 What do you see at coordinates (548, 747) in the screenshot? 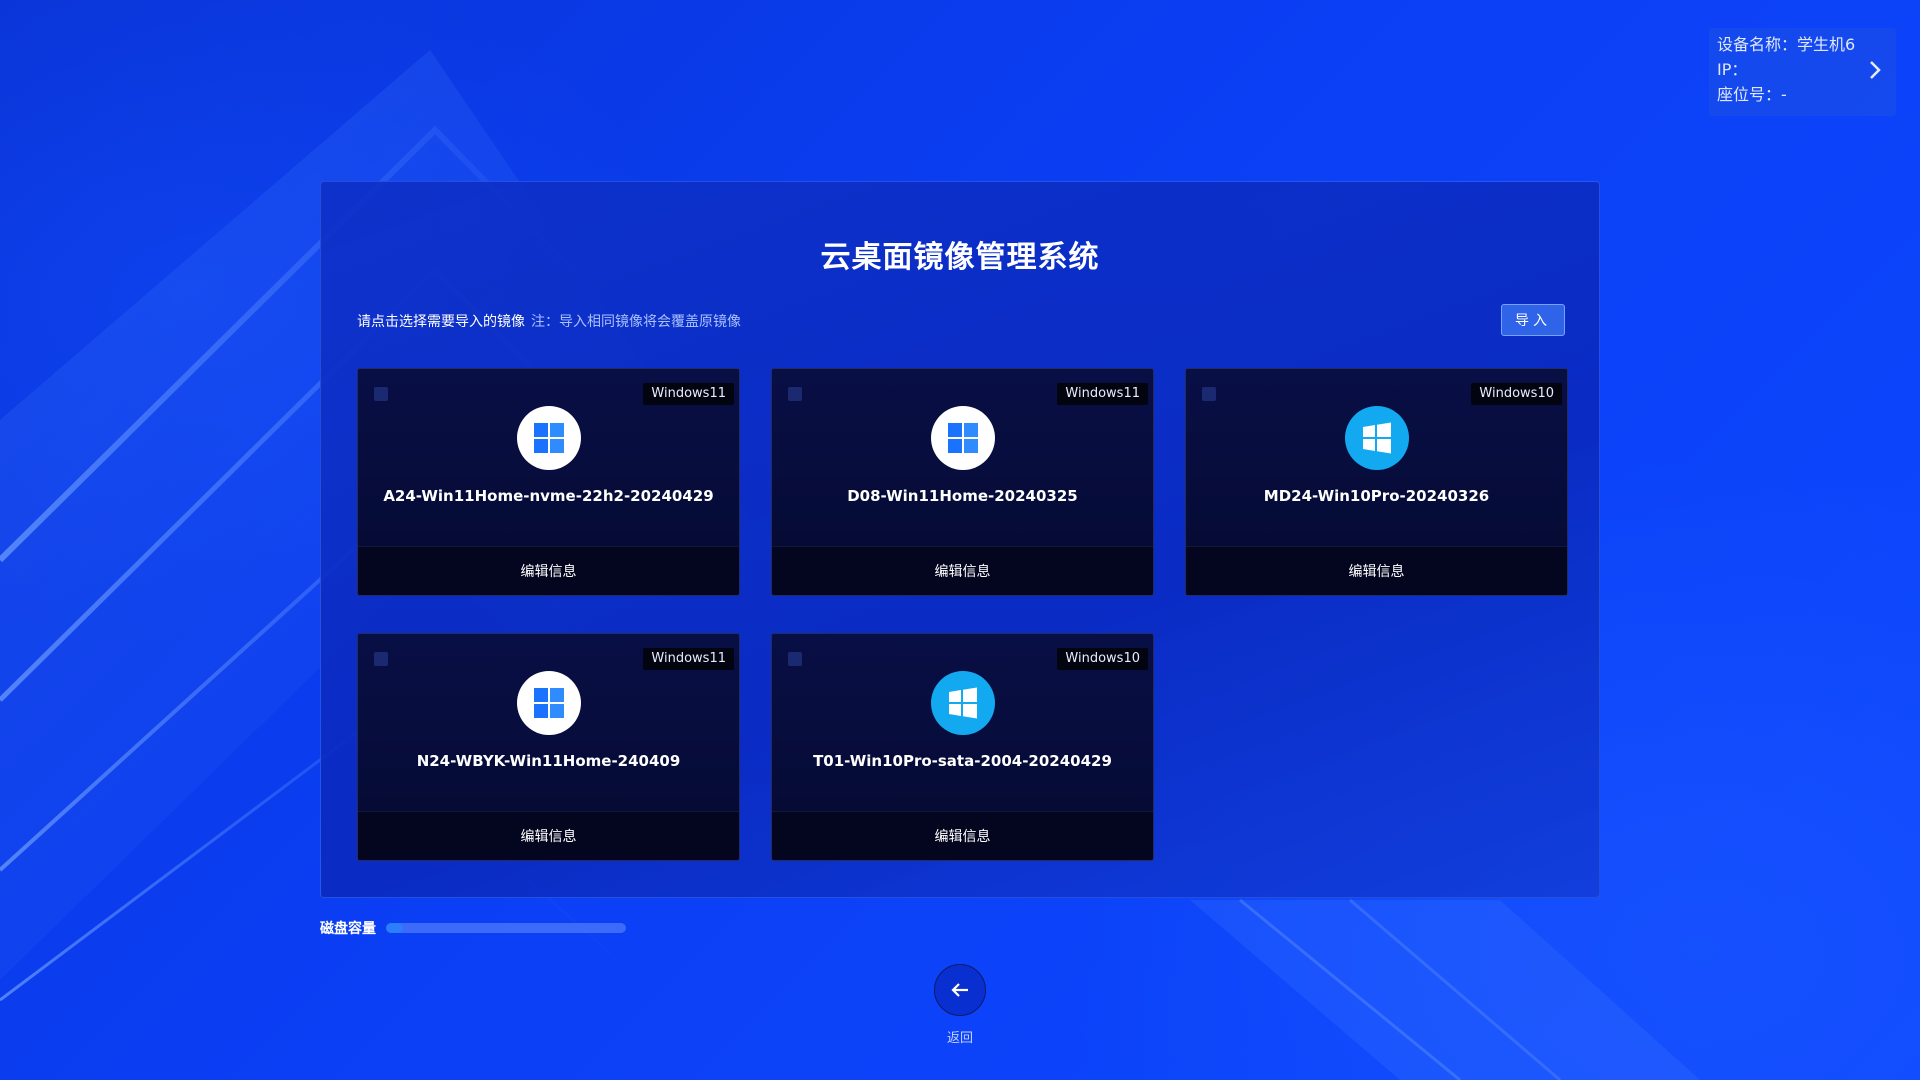
I see `image-card: Windows11 N24-WBYK-Win11Home-240409 编辑信息` at bounding box center [548, 747].